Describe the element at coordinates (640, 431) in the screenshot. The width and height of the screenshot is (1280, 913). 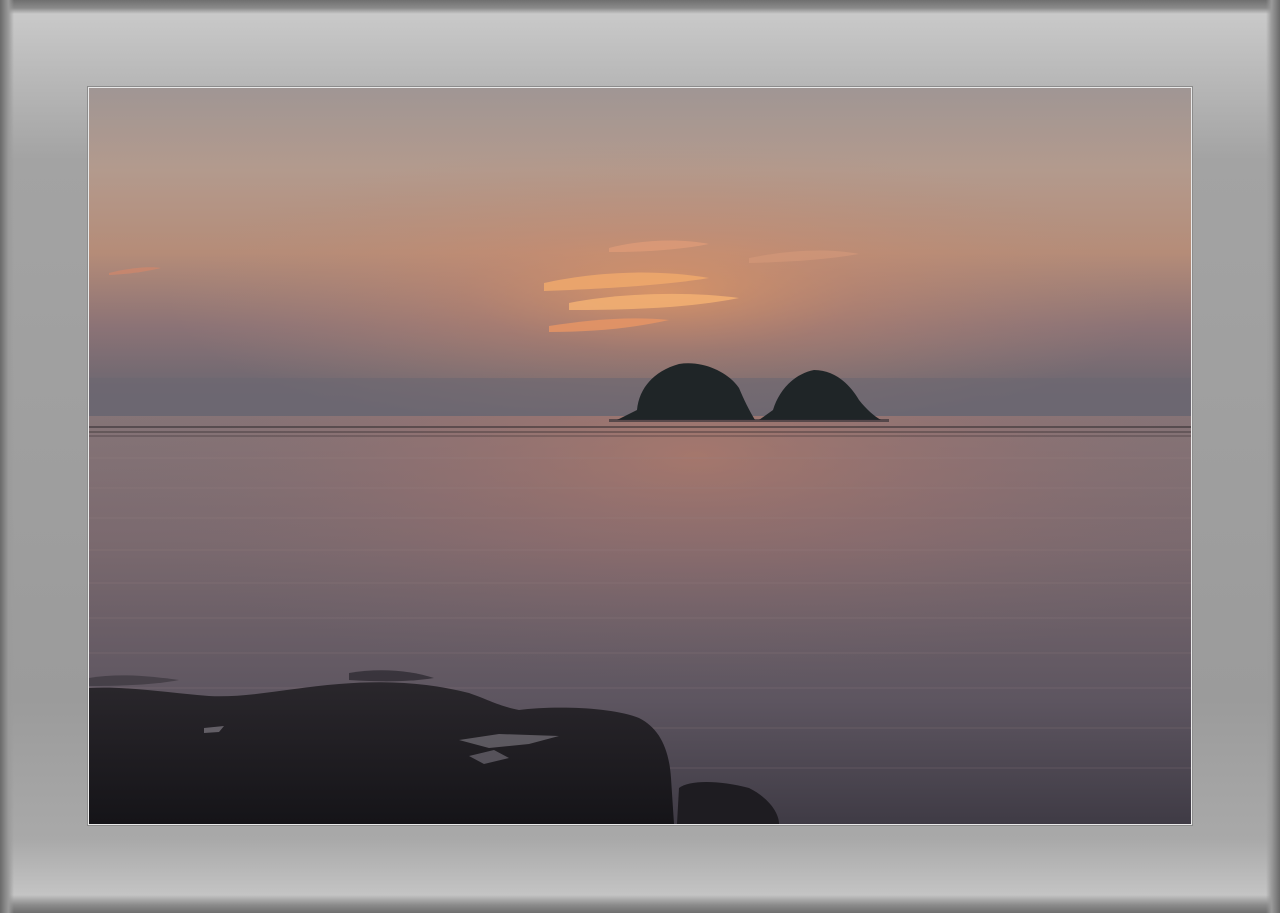
I see `float-rows` at that location.